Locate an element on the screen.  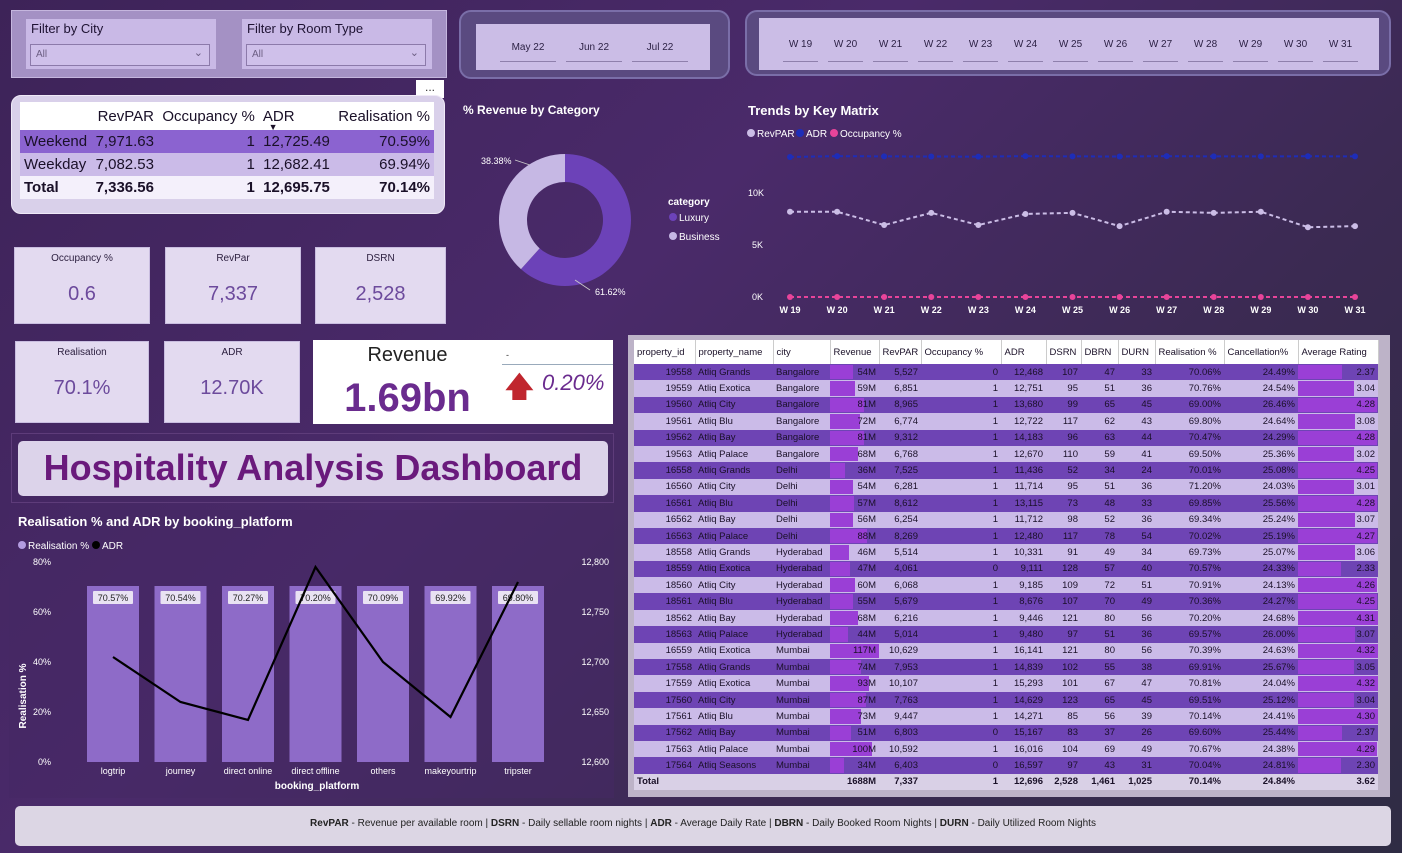
legend-label-business: Business is located at coordinates (699, 237).